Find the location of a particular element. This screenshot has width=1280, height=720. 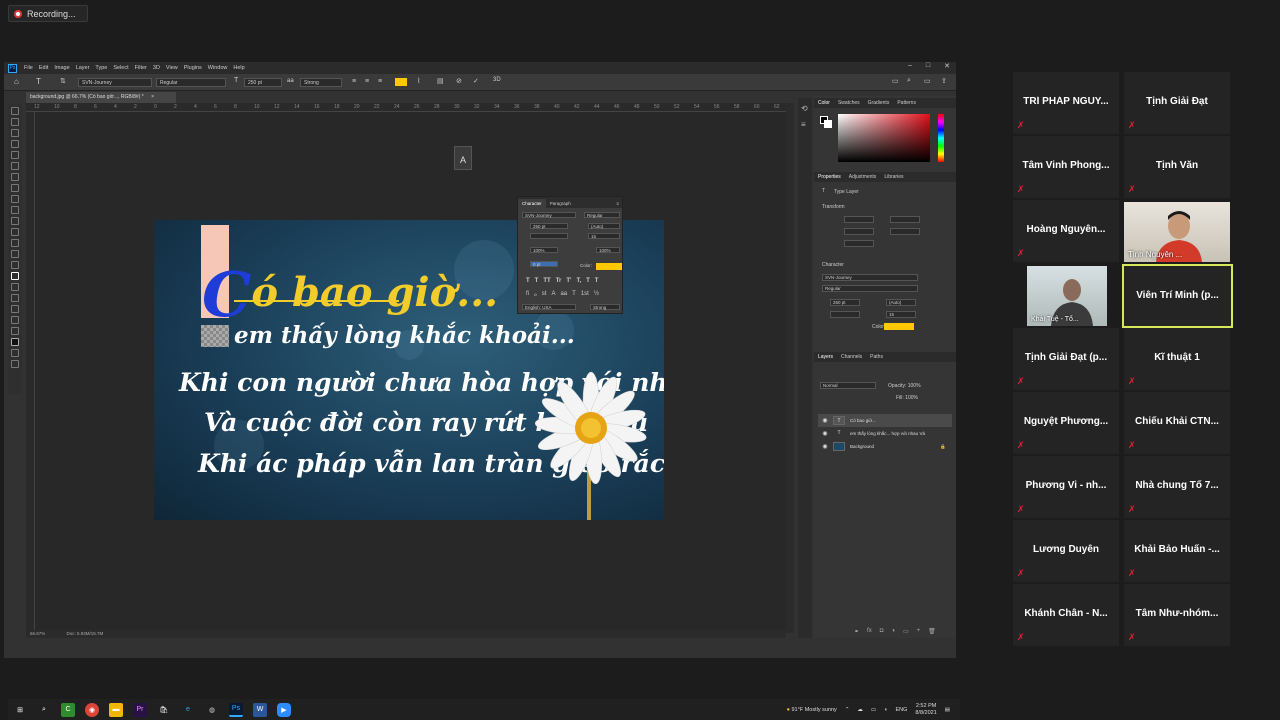

char-baseline-field: 0 pt is located at coordinates (544, 264).